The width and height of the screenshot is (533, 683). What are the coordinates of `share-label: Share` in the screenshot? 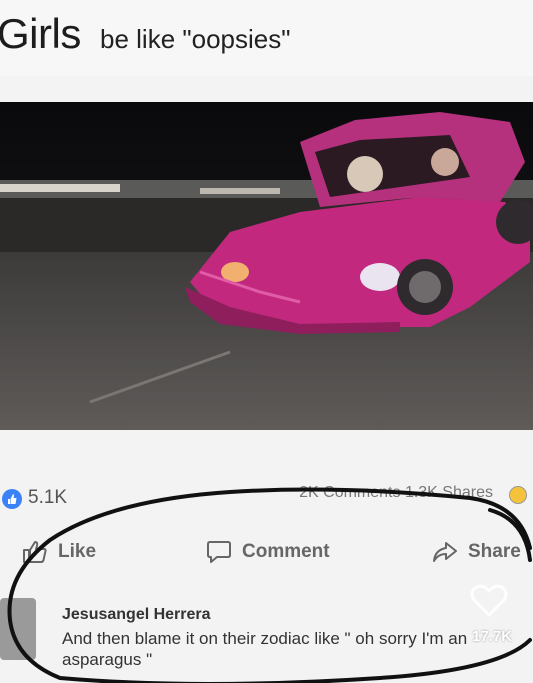 It's located at (494, 551).